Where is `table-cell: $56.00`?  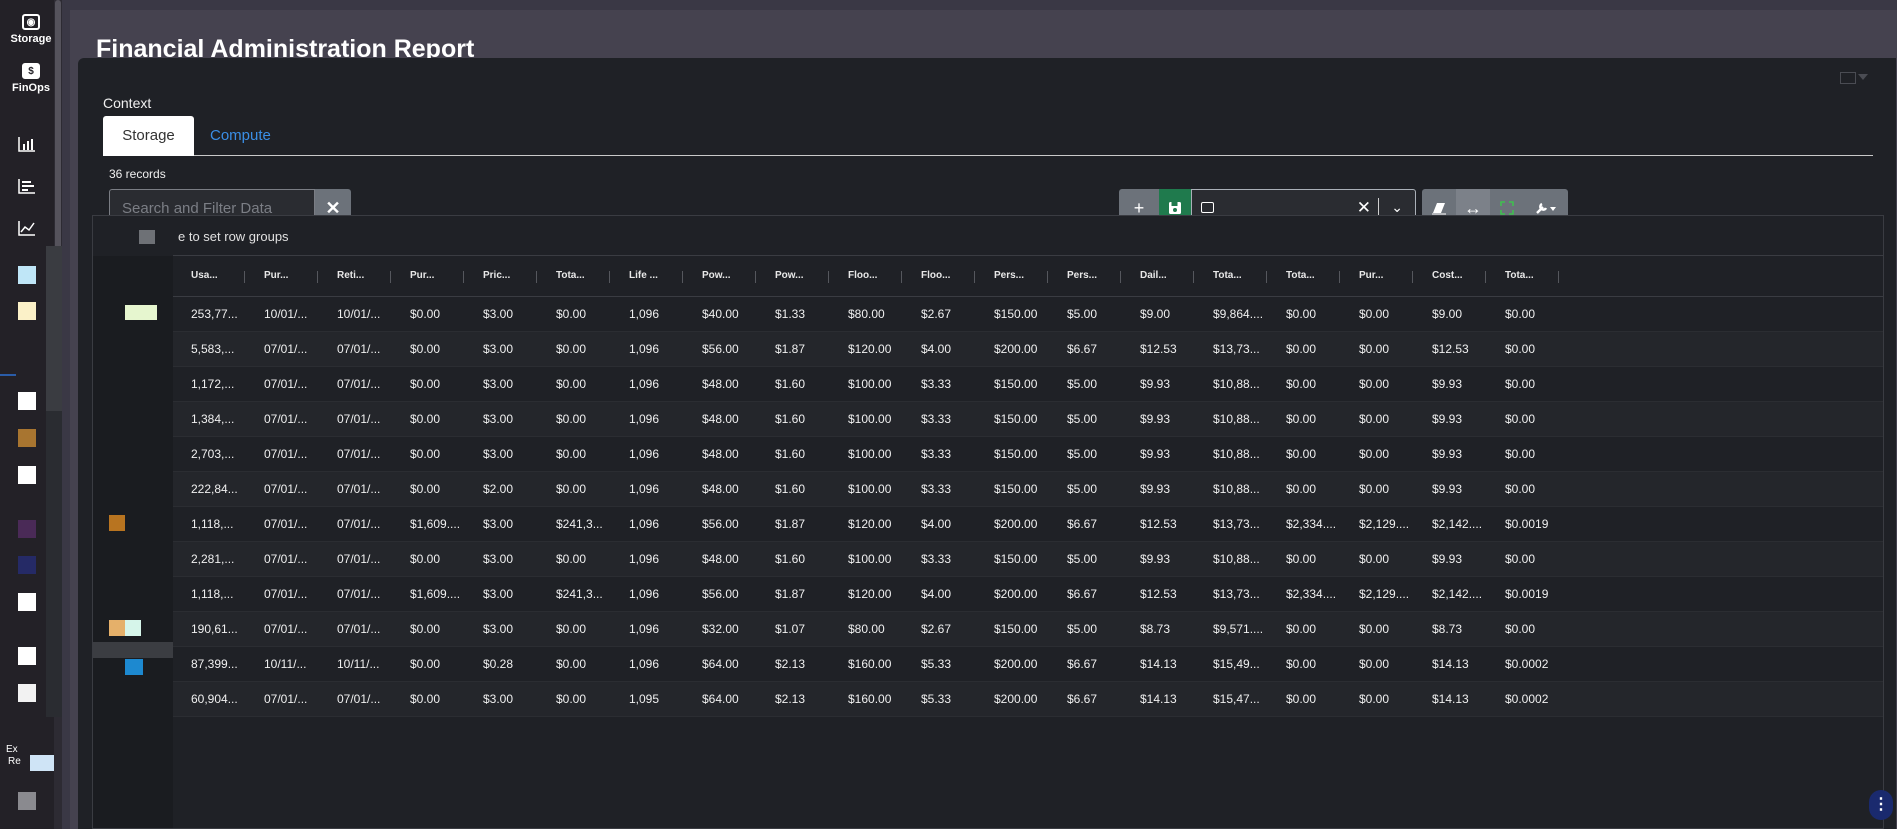
table-cell: $56.00 is located at coordinates (720, 349).